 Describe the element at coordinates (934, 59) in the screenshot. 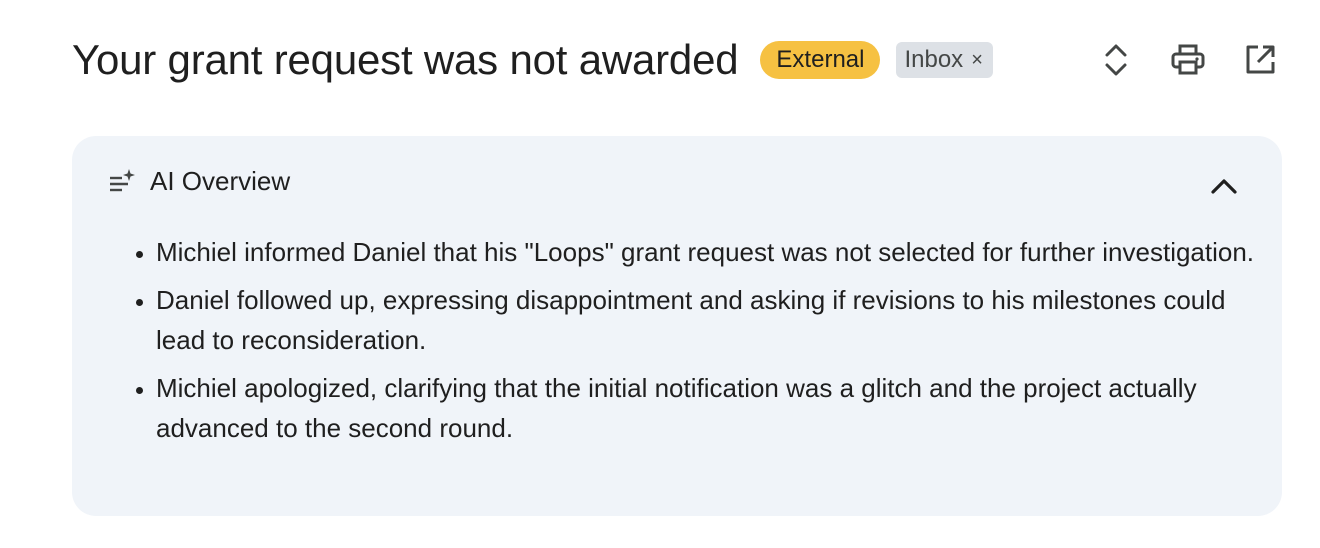

I see `inbox-label-text: Inbox` at that location.